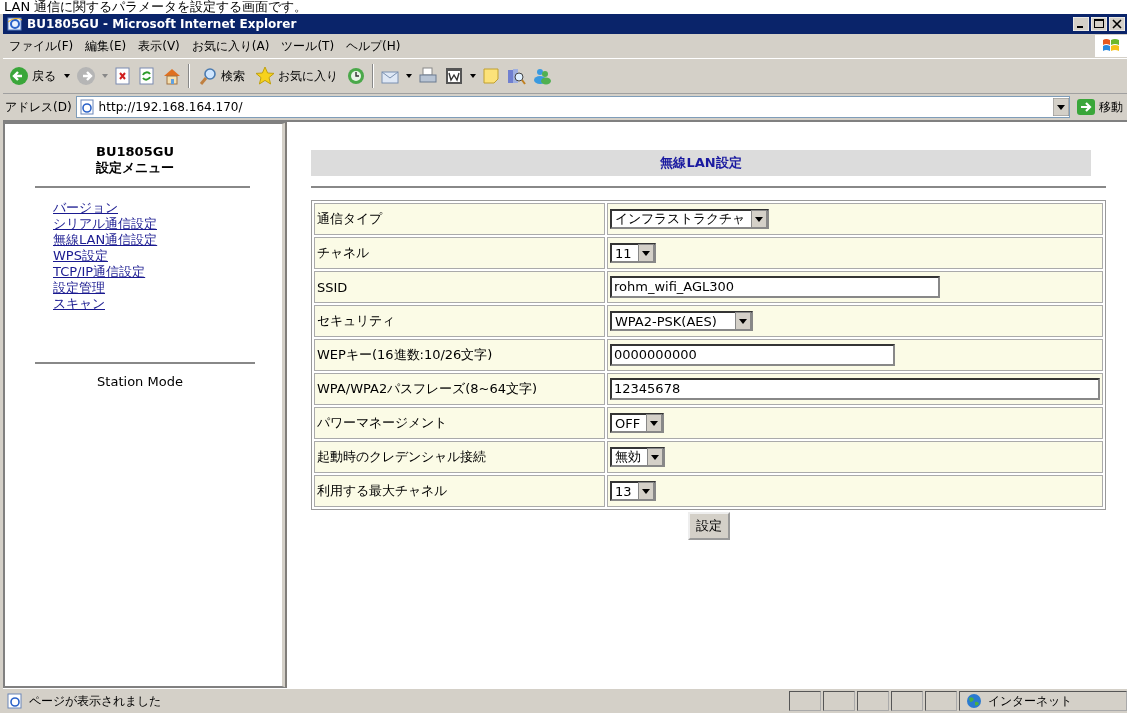 Image resolution: width=1127 pixels, height=713 pixels. Describe the element at coordinates (1081, 24) in the screenshot. I see `minimize-button` at that location.